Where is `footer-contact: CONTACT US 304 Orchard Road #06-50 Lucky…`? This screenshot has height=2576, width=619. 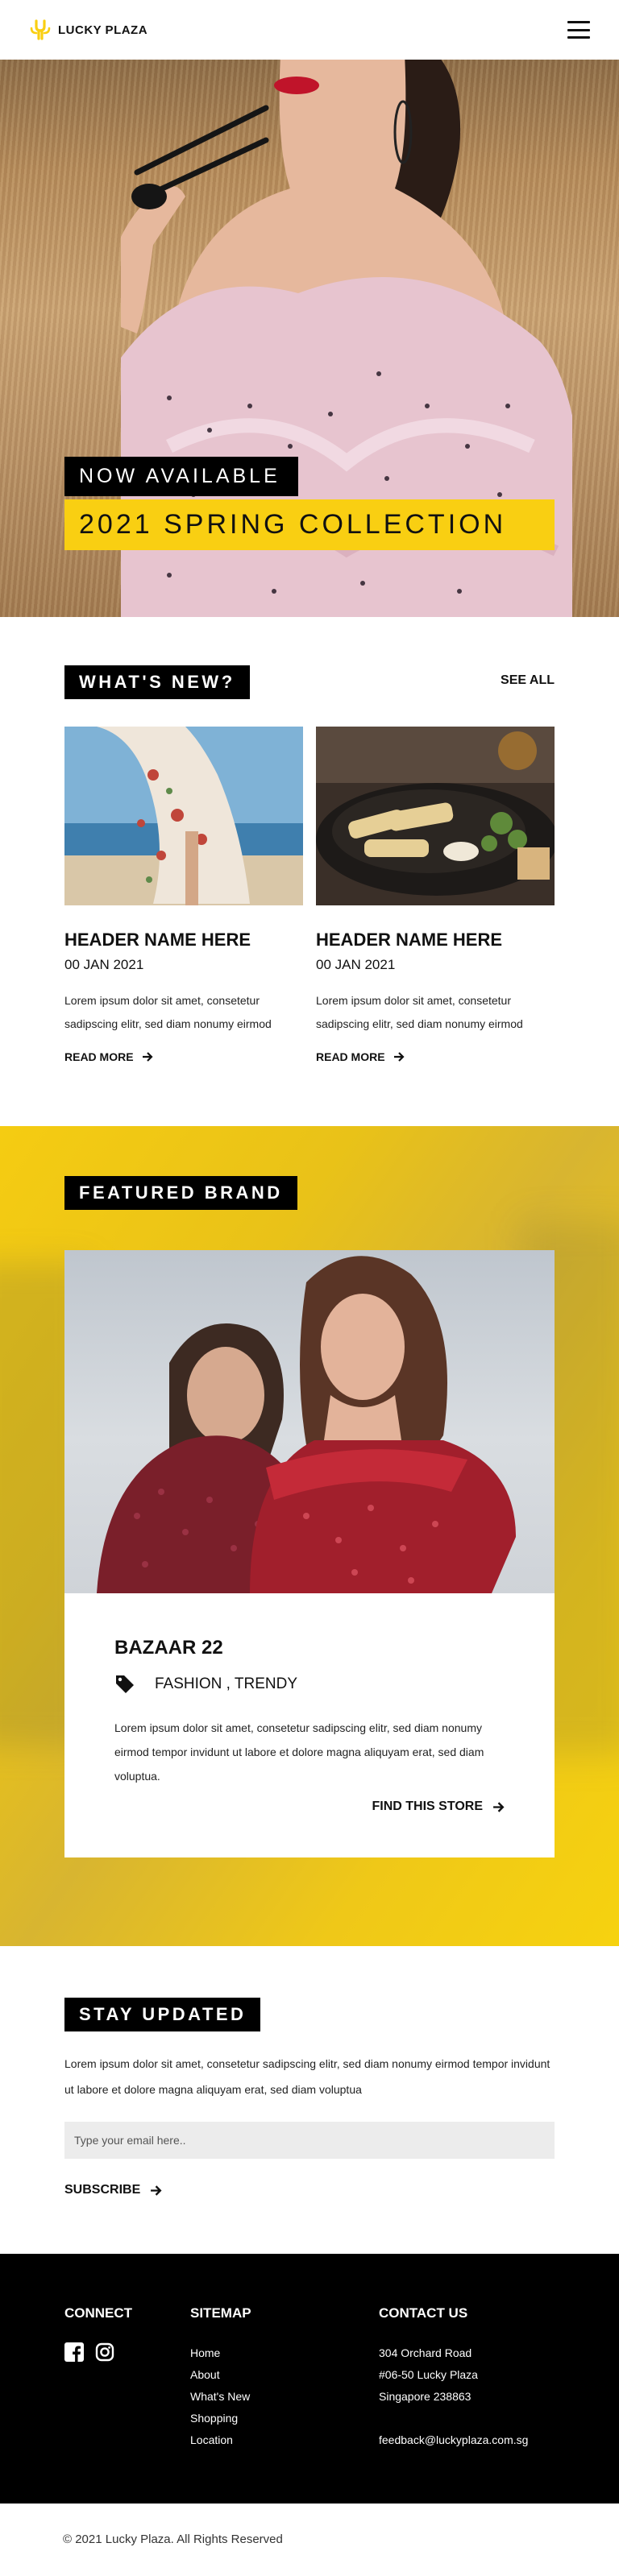 footer-contact: CONTACT US 304 Orchard Road #06-50 Lucky… is located at coordinates (454, 2378).